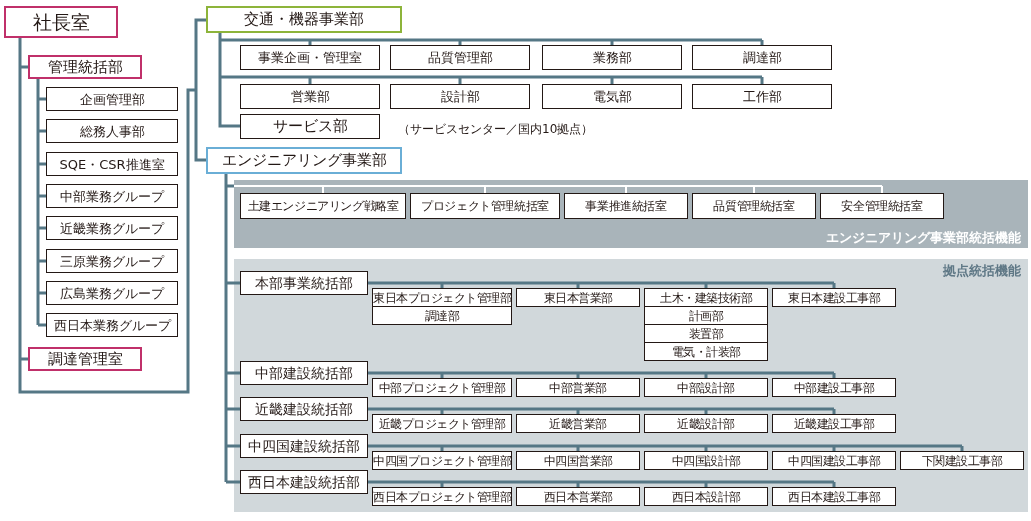 Image resolution: width=1031 pixels, height=521 pixels. Describe the element at coordinates (578, 387) in the screenshot. I see `org-box: 中部営業部` at that location.